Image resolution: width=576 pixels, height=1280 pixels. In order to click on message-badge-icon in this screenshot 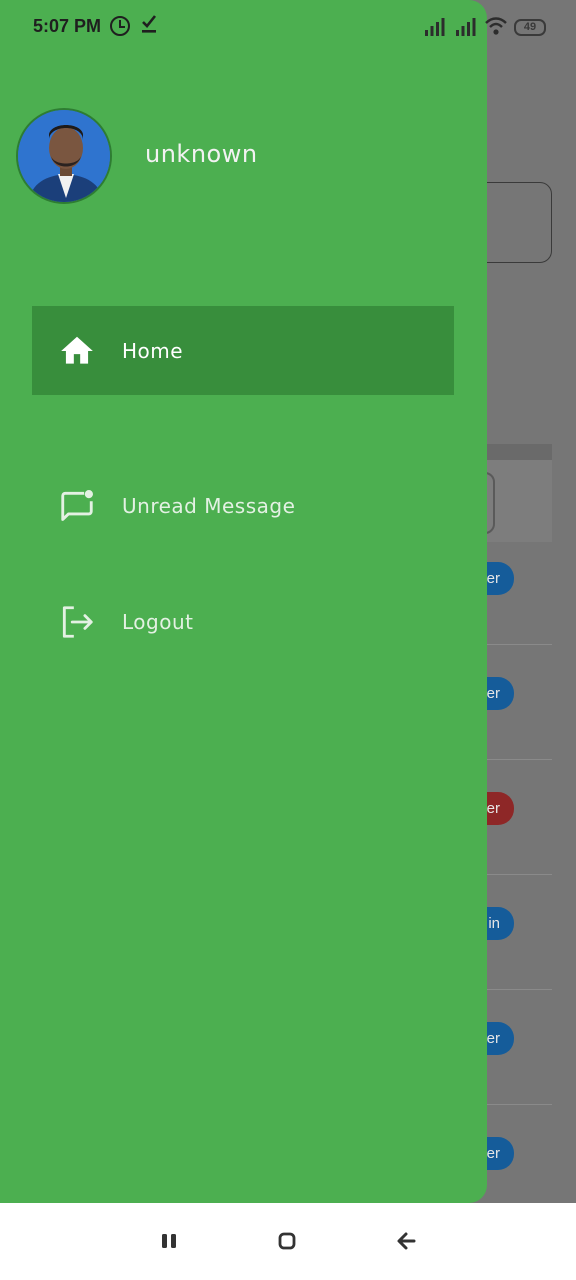, I will do `click(77, 505)`.